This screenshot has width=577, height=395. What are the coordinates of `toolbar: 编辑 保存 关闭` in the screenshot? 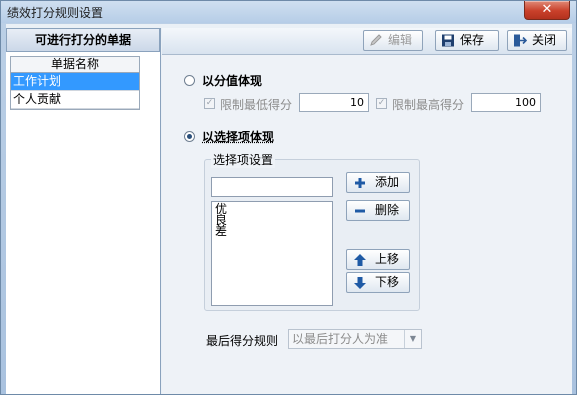 It's located at (367, 41).